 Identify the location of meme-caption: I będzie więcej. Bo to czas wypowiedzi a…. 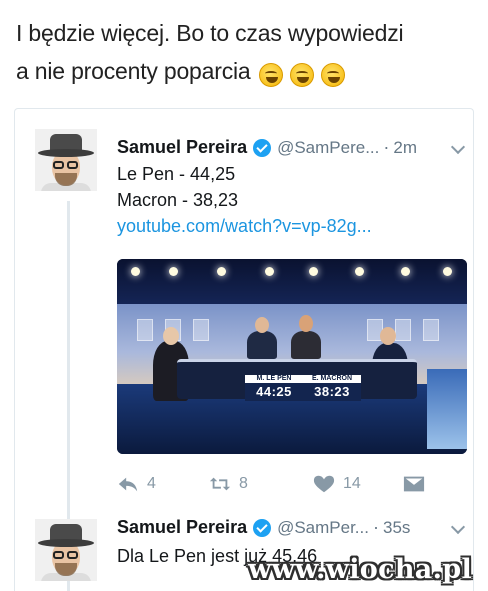
(246, 53).